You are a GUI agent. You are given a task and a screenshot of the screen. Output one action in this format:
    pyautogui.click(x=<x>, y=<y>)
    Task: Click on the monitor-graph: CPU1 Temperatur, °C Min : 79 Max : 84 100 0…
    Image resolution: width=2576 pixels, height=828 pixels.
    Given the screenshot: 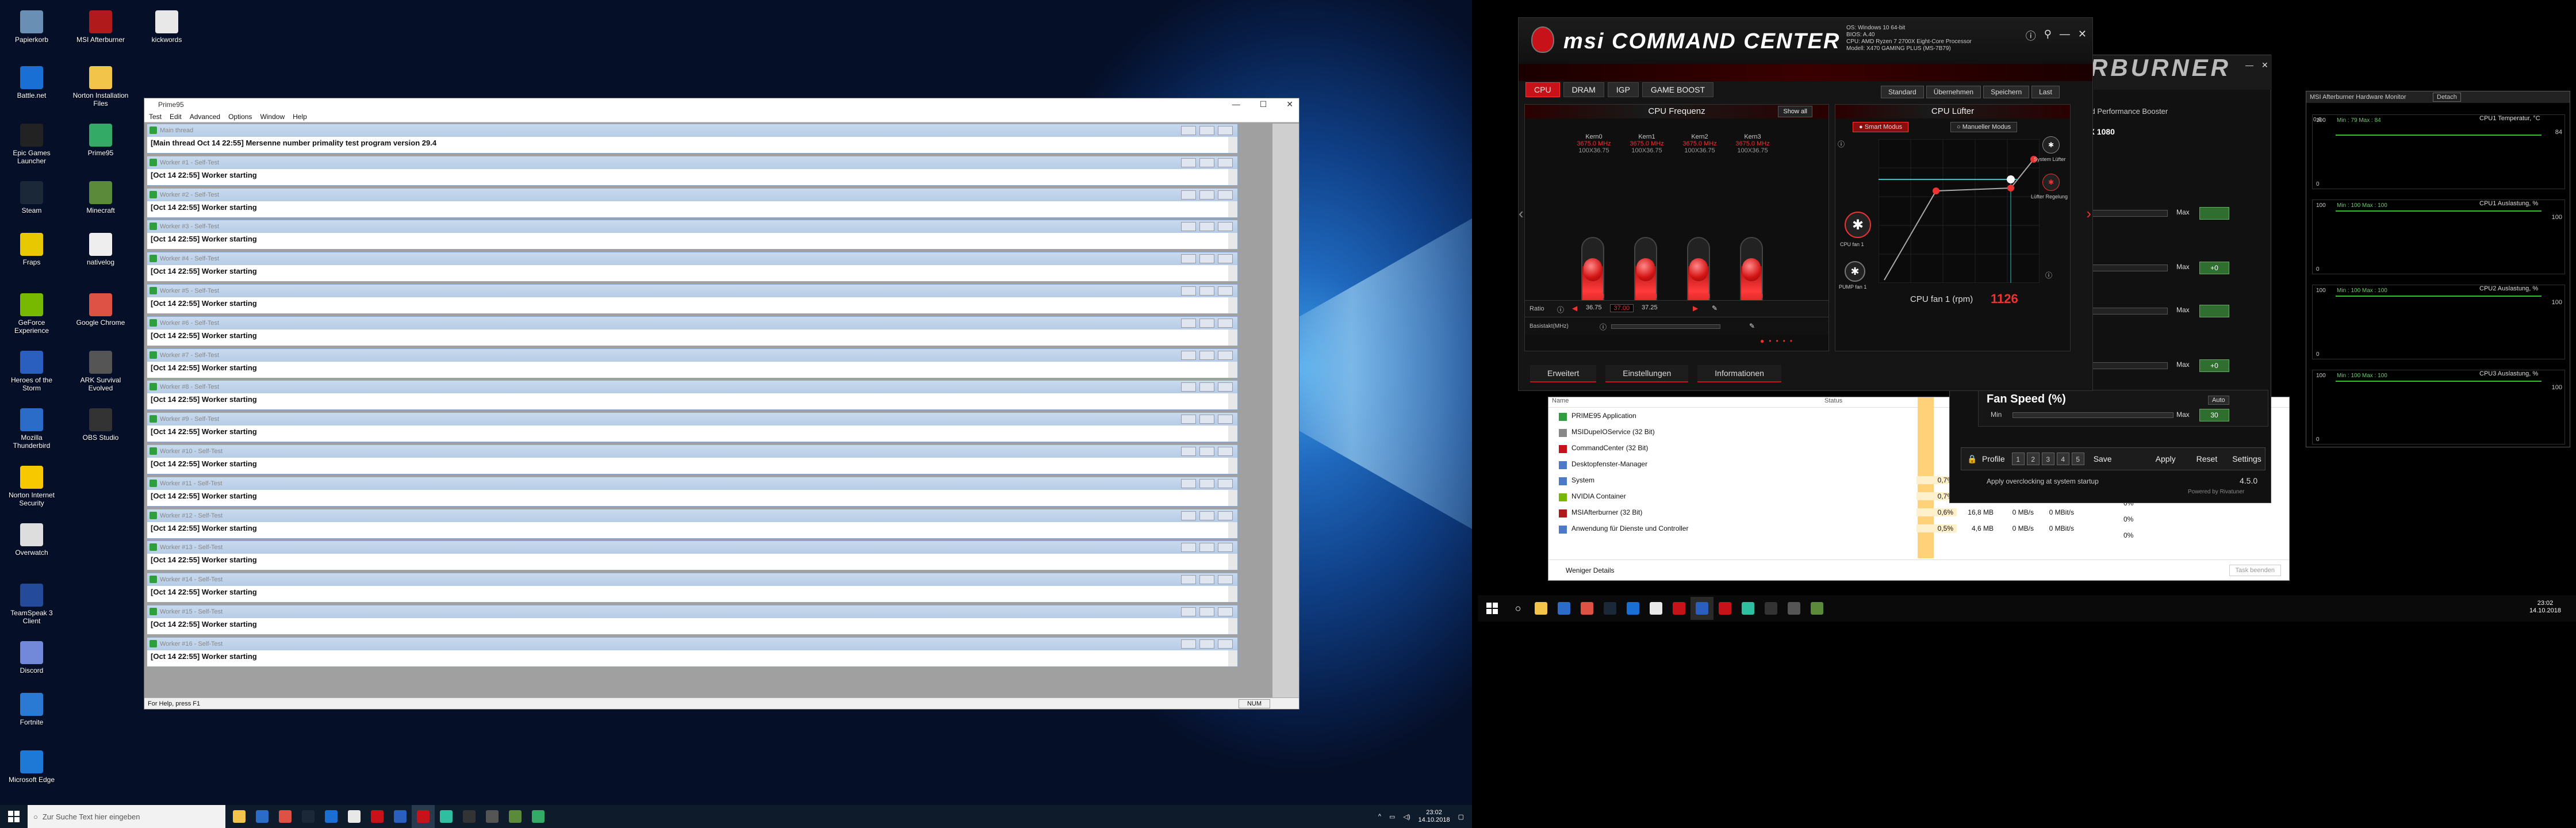 What is the action you would take?
    pyautogui.click(x=2438, y=151)
    